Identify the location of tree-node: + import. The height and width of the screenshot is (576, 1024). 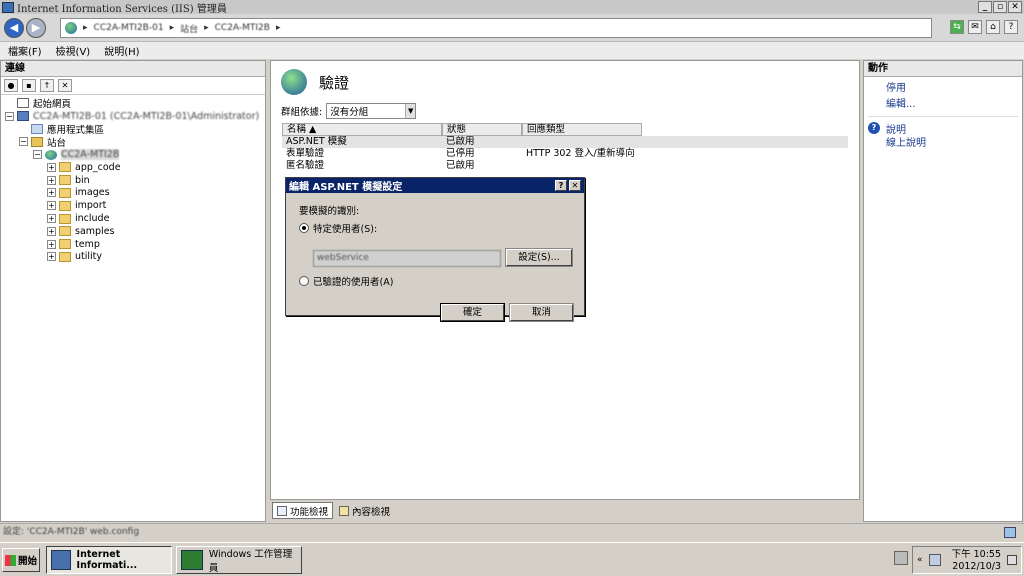
(133, 205).